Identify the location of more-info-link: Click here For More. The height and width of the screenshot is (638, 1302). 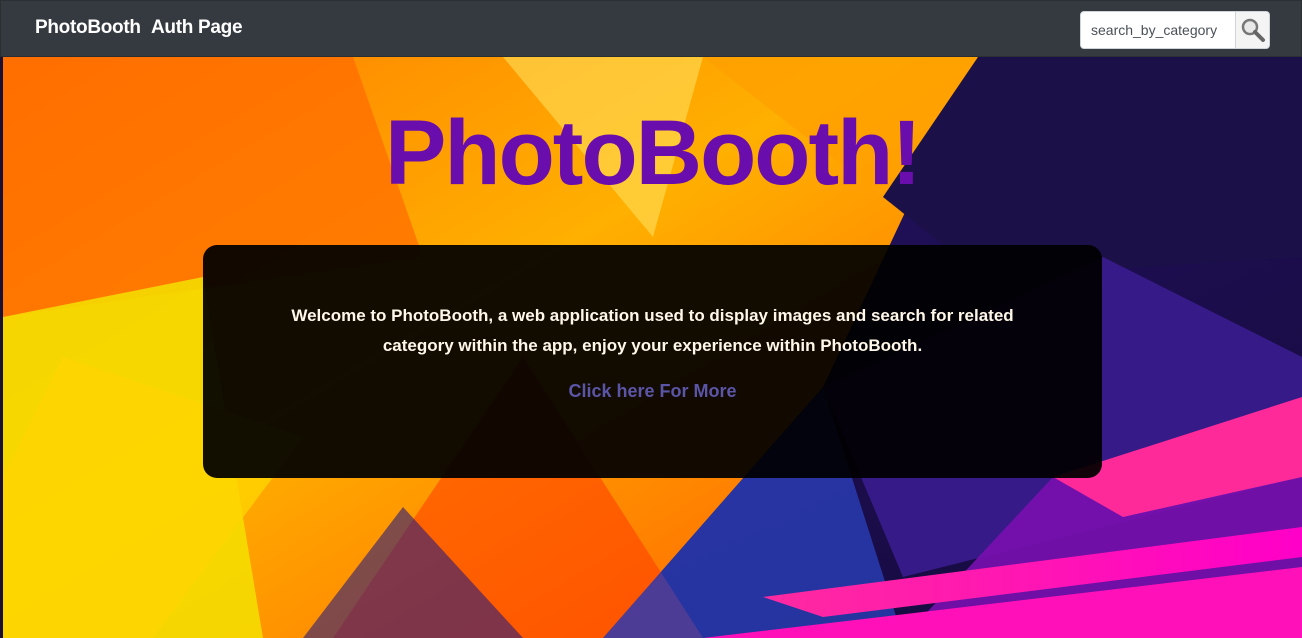
(652, 391).